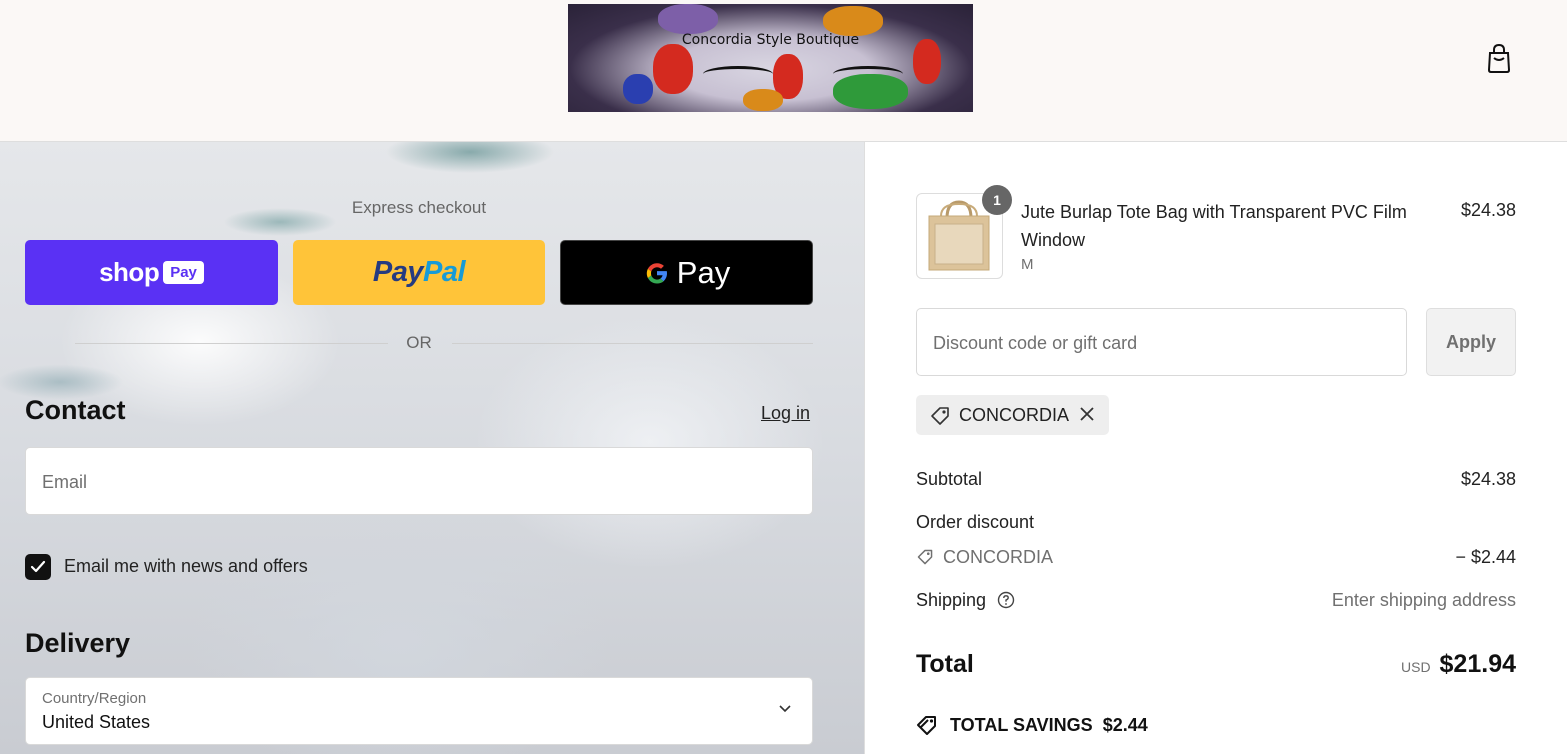 This screenshot has height=754, width=1567. Describe the element at coordinates (419, 481) in the screenshot. I see `email-field: Email` at that location.